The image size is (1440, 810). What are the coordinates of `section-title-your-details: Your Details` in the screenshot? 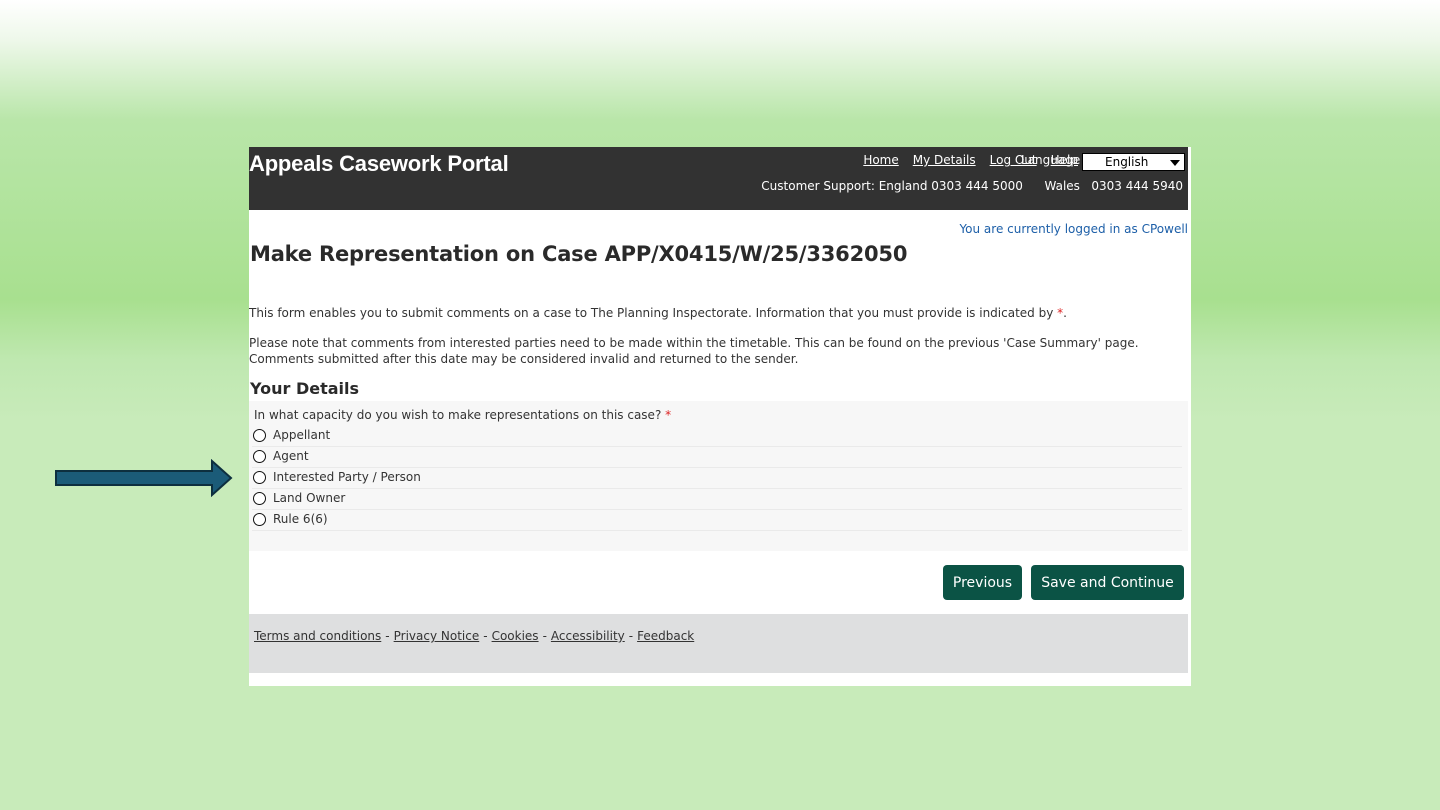 It's located at (305, 388).